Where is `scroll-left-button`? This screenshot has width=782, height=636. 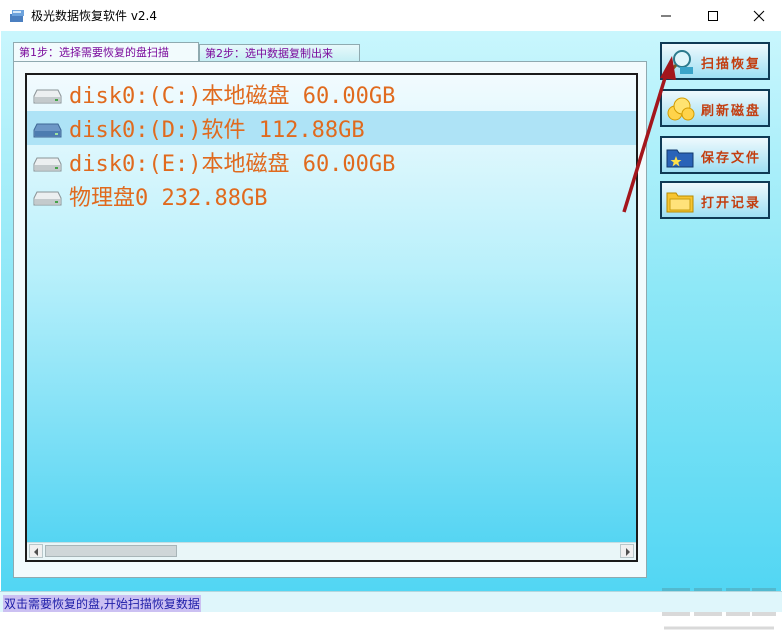 scroll-left-button is located at coordinates (36, 551).